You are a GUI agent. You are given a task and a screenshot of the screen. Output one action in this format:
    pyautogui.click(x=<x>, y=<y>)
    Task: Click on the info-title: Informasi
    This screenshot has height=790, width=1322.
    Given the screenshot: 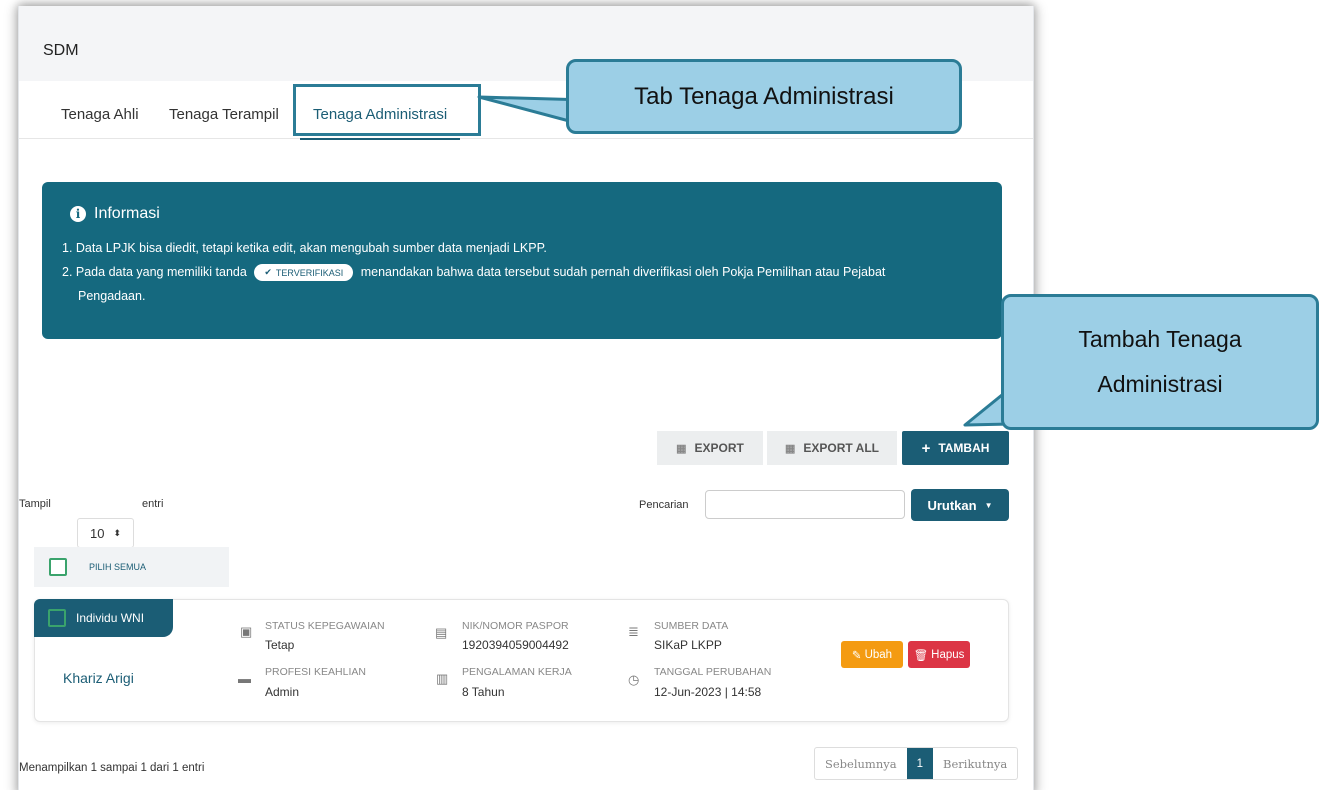 What is the action you would take?
    pyautogui.click(x=127, y=213)
    